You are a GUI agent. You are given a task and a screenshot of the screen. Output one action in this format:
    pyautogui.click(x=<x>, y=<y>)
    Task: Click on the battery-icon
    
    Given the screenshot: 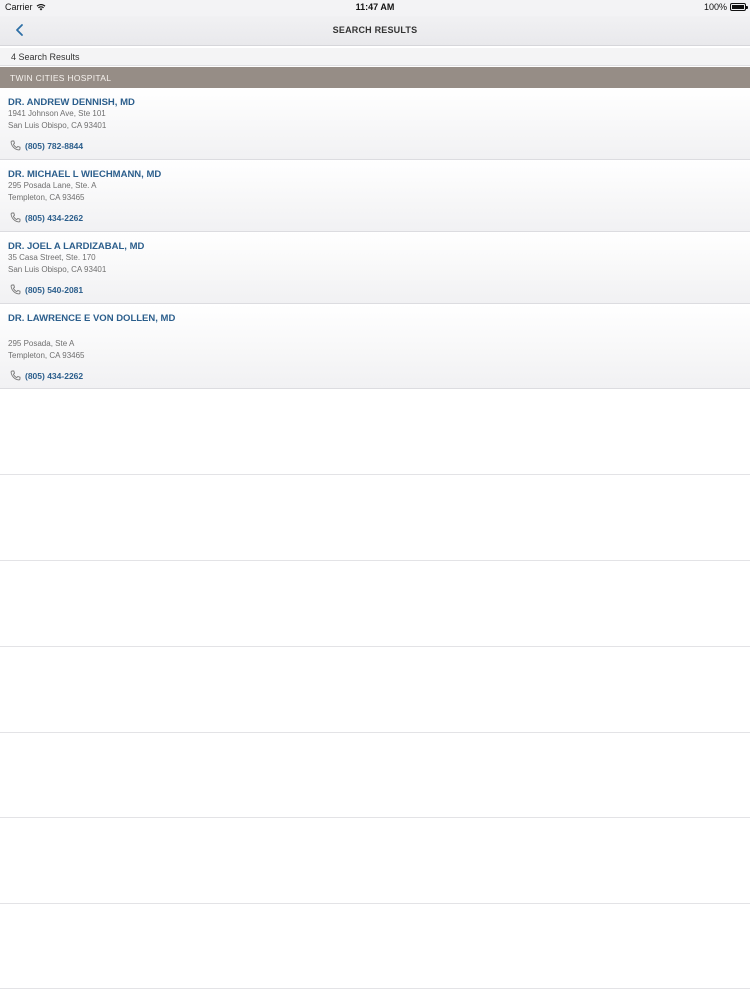 What is the action you would take?
    pyautogui.click(x=739, y=7)
    